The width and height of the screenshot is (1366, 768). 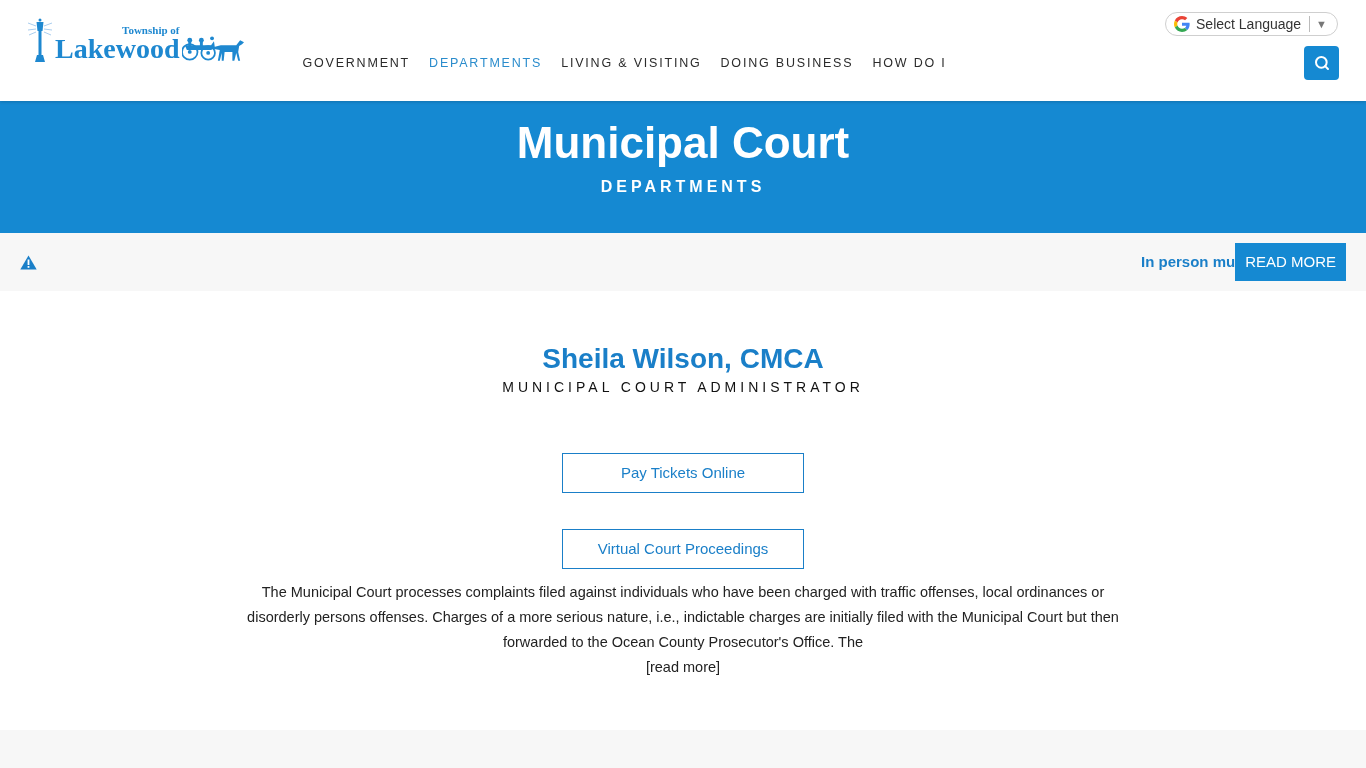 I want to click on alert-text: In person mu, so click(x=1188, y=262).